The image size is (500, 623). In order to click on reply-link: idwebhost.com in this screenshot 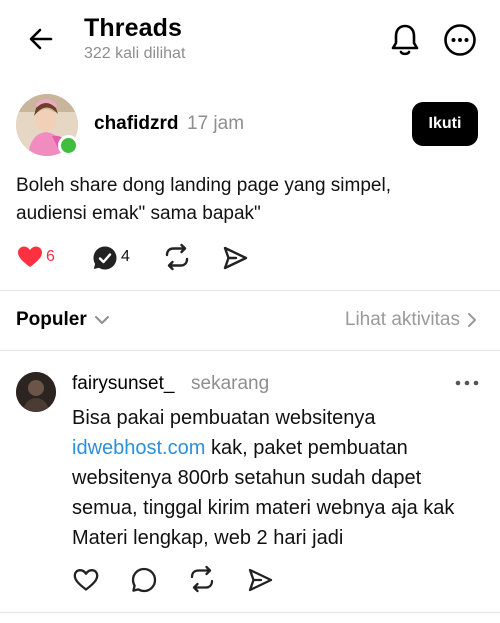, I will do `click(138, 448)`.